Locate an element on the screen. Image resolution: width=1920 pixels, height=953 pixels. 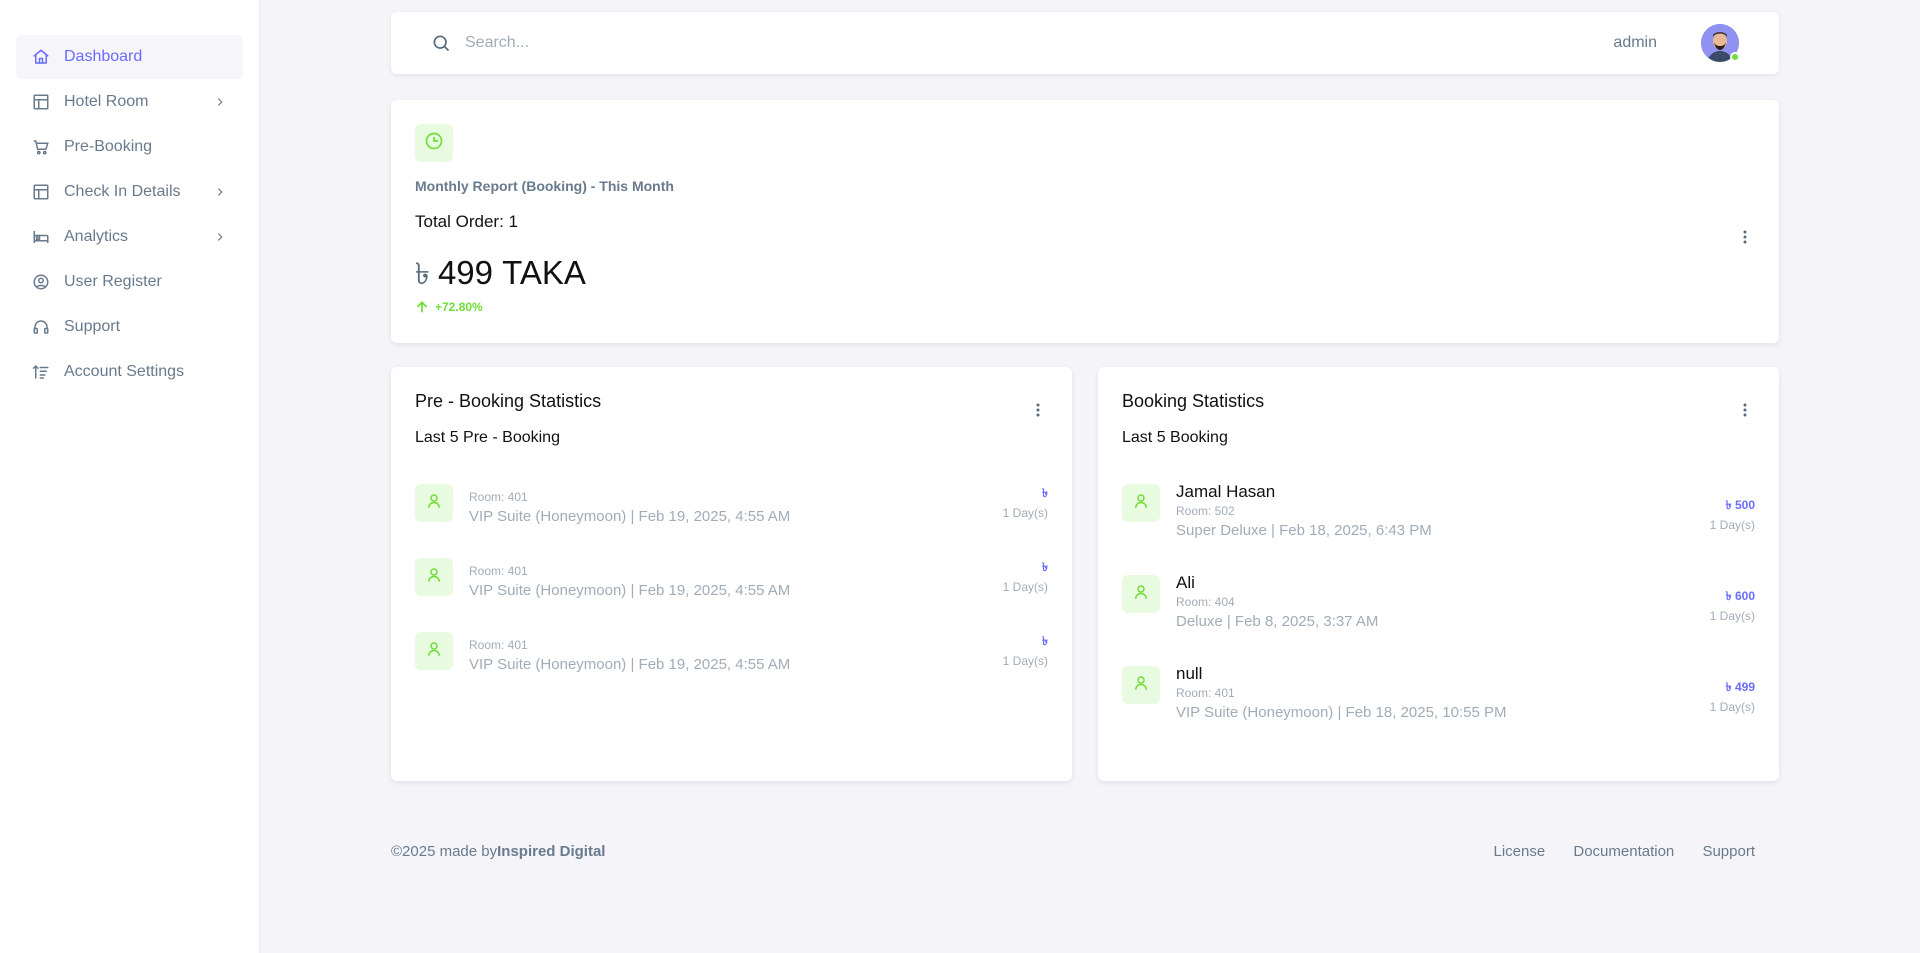
guest-name: Ali is located at coordinates (1185, 582).